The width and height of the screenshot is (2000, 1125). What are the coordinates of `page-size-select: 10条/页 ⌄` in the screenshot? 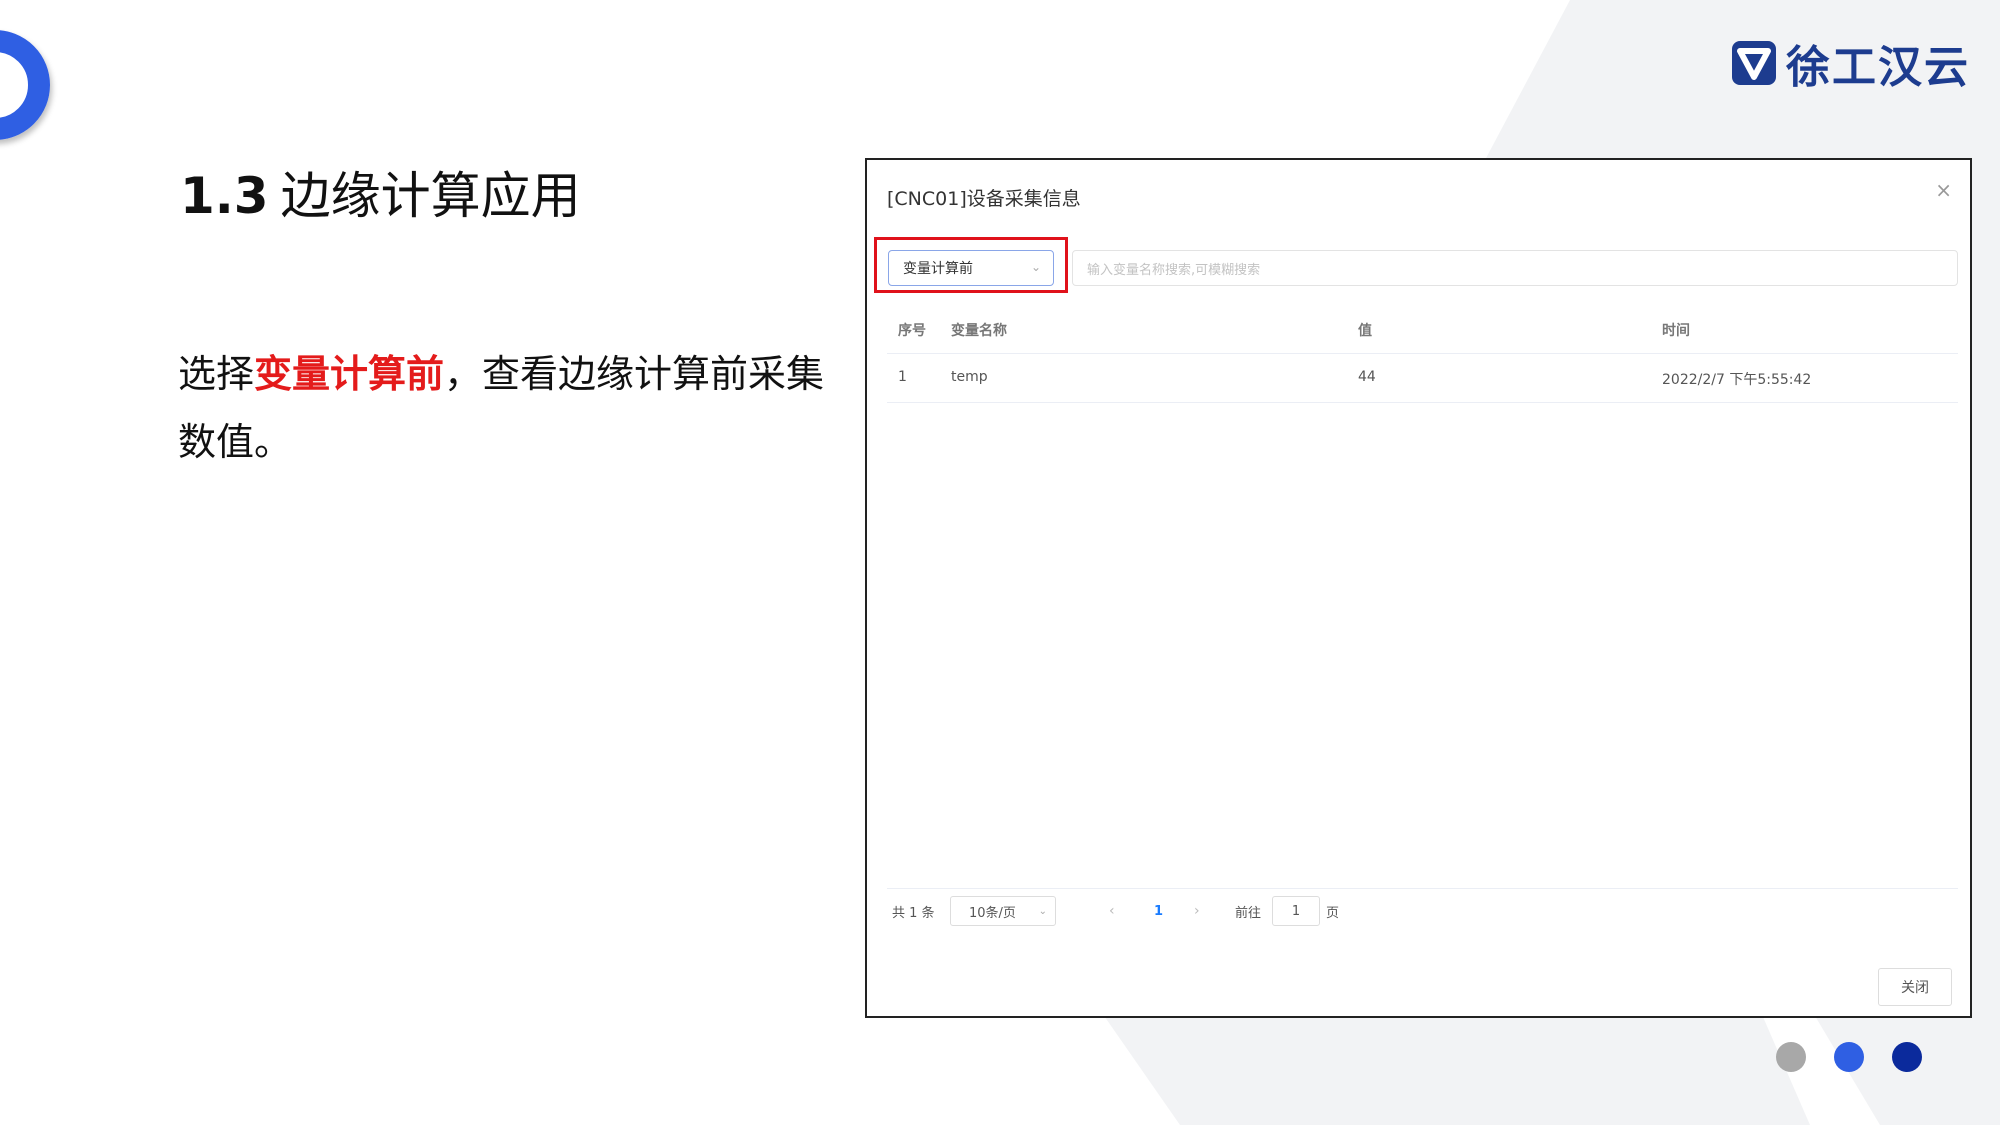 It's located at (1003, 911).